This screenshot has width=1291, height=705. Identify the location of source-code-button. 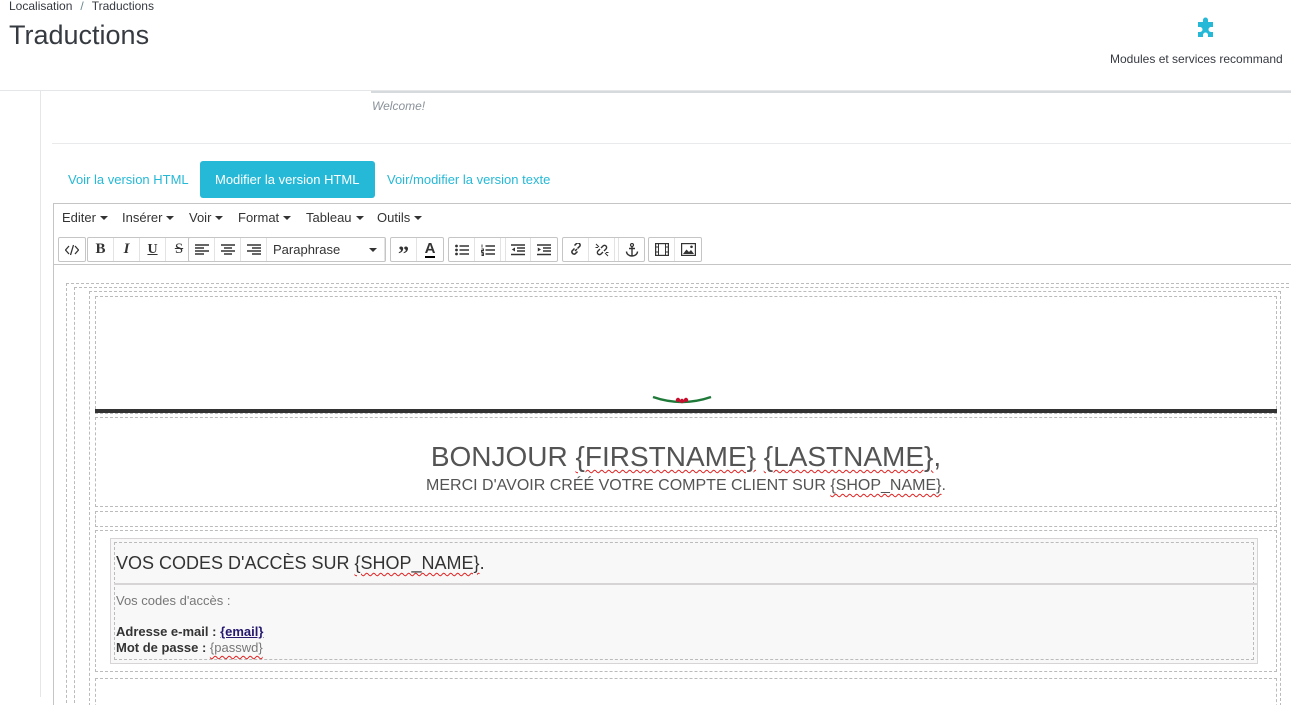
(72, 249).